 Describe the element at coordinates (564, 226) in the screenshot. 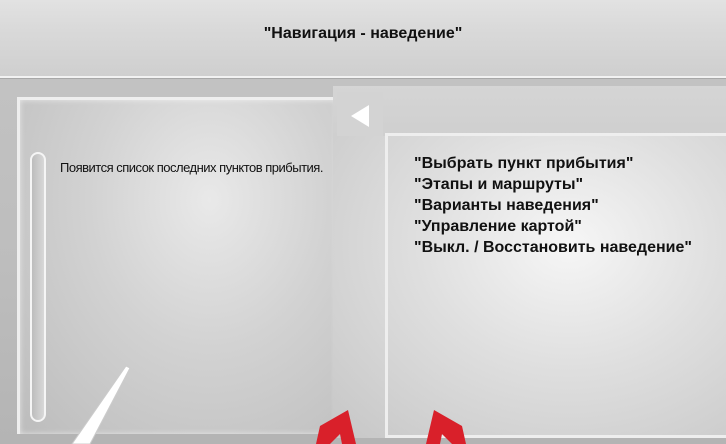

I see `menu-item-map-control: "Управление картой"` at that location.